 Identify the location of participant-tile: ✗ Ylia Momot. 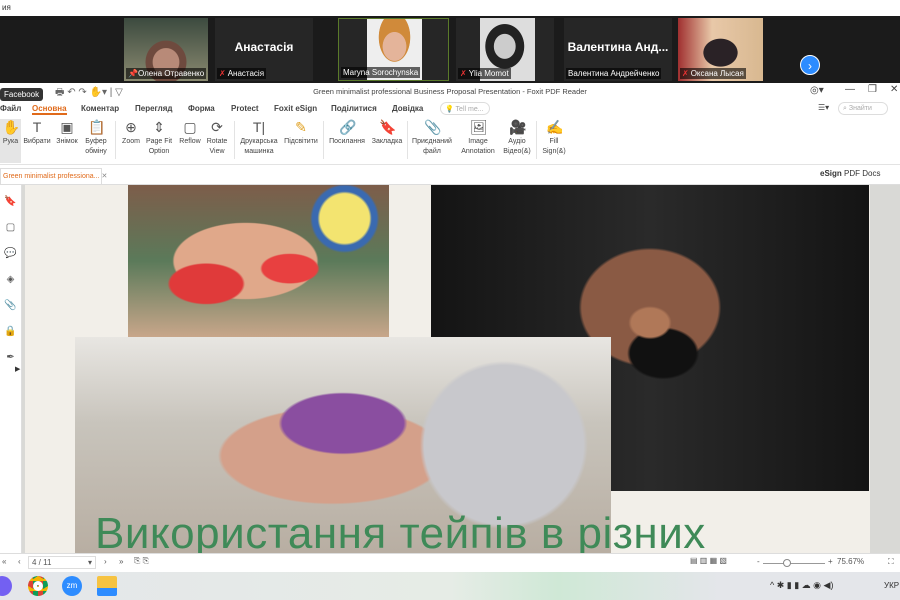
(505, 49).